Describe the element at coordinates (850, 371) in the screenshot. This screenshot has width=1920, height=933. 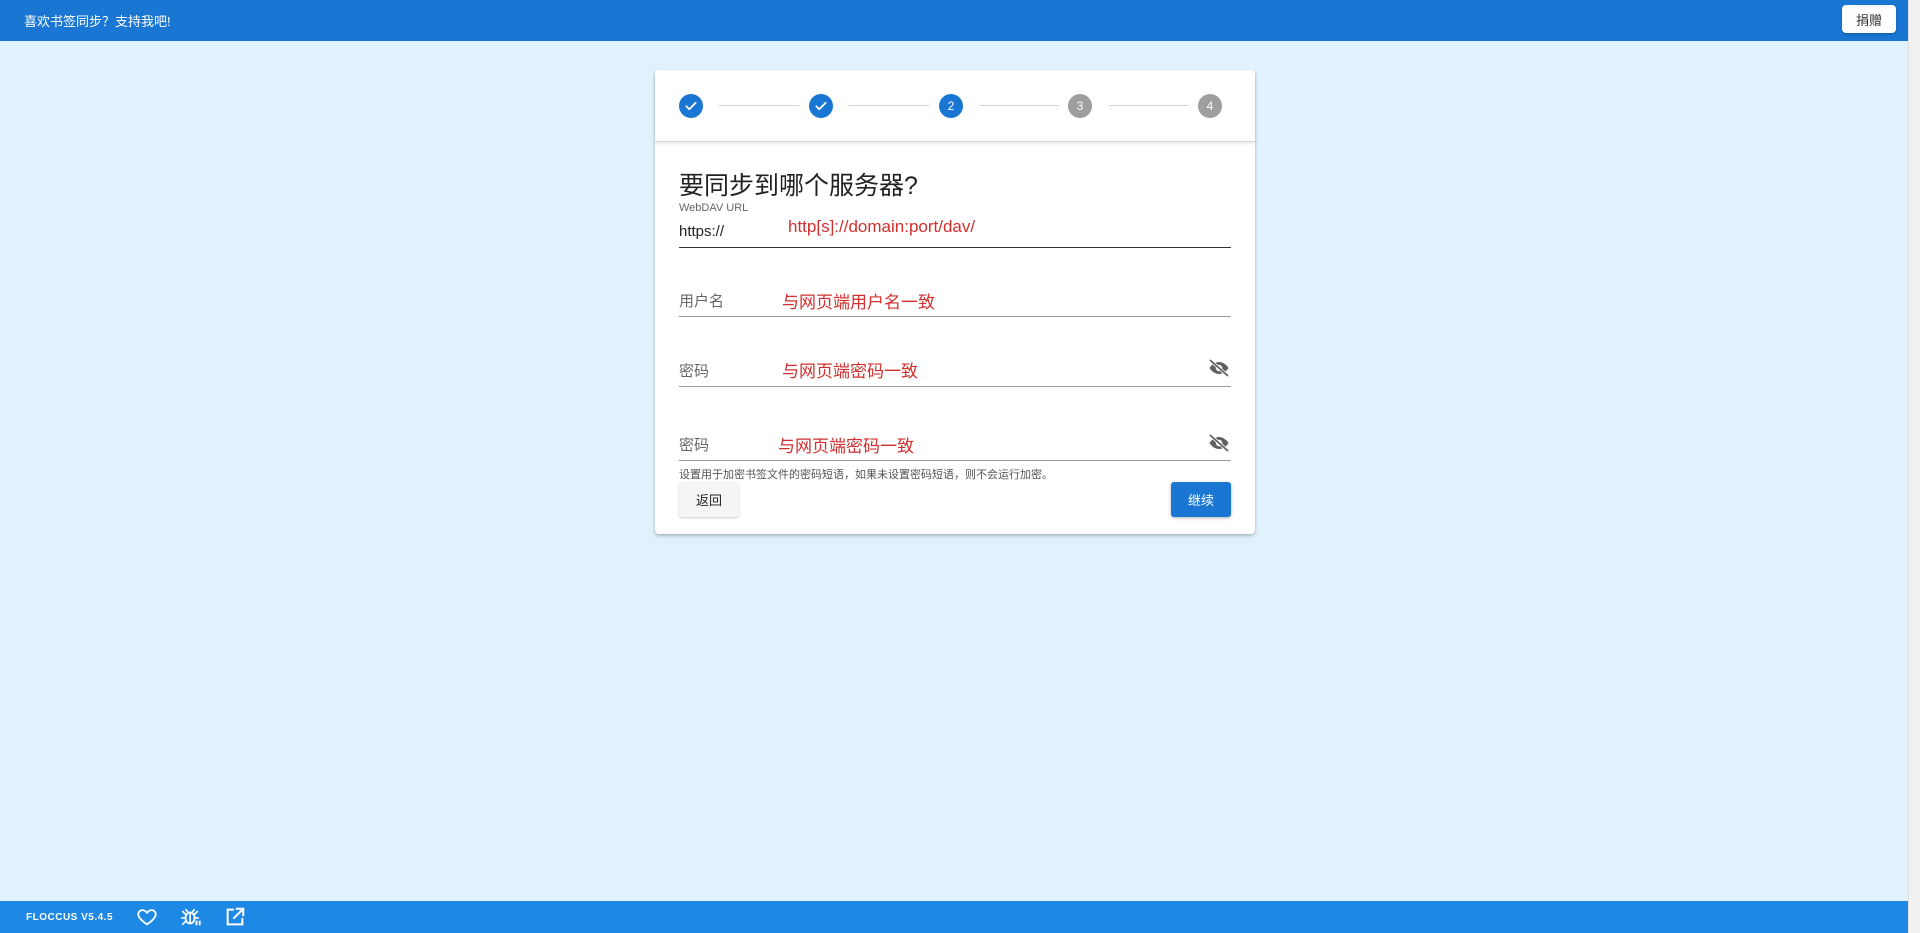
I see `password-hint: 与网页端密码一致` at that location.